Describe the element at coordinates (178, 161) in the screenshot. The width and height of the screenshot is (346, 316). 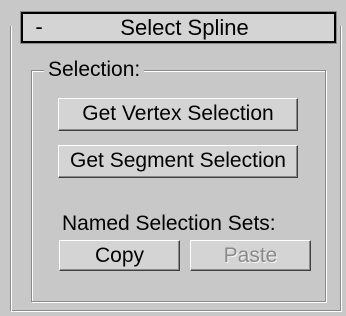
I see `get-segment-selection-button: Get Segment Selection` at that location.